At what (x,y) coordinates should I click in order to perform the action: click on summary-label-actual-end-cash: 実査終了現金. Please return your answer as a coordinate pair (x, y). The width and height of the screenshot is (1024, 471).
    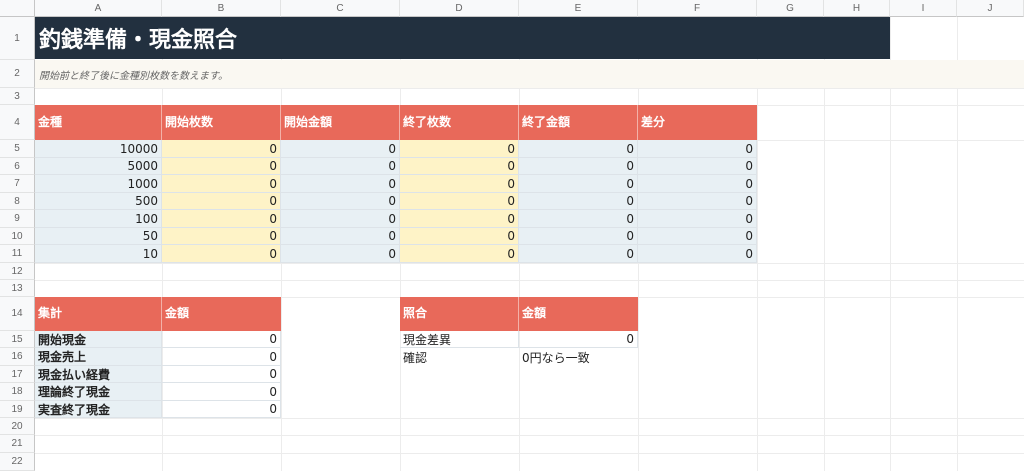
    Looking at the image, I should click on (98, 409).